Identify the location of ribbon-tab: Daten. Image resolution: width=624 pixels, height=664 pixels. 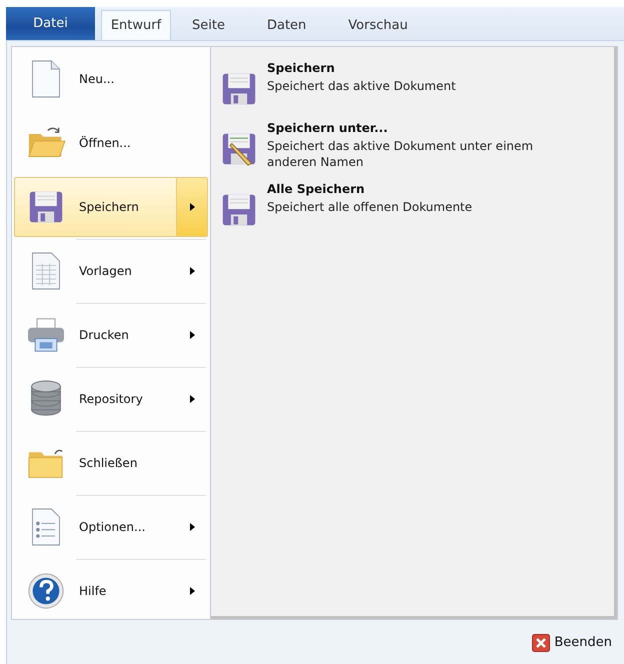
(287, 25).